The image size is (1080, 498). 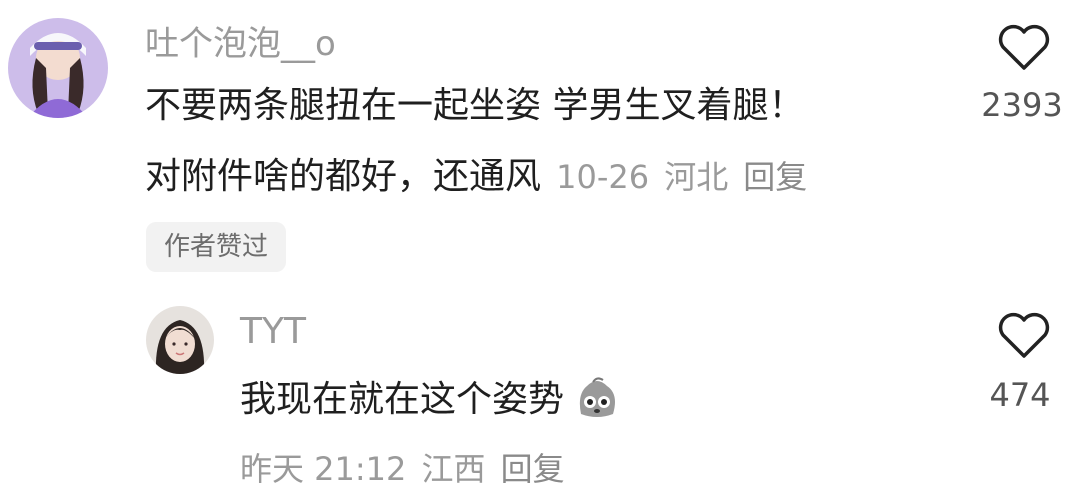 What do you see at coordinates (240, 44) in the screenshot?
I see `commenter-username: 吐个泡泡__o` at bounding box center [240, 44].